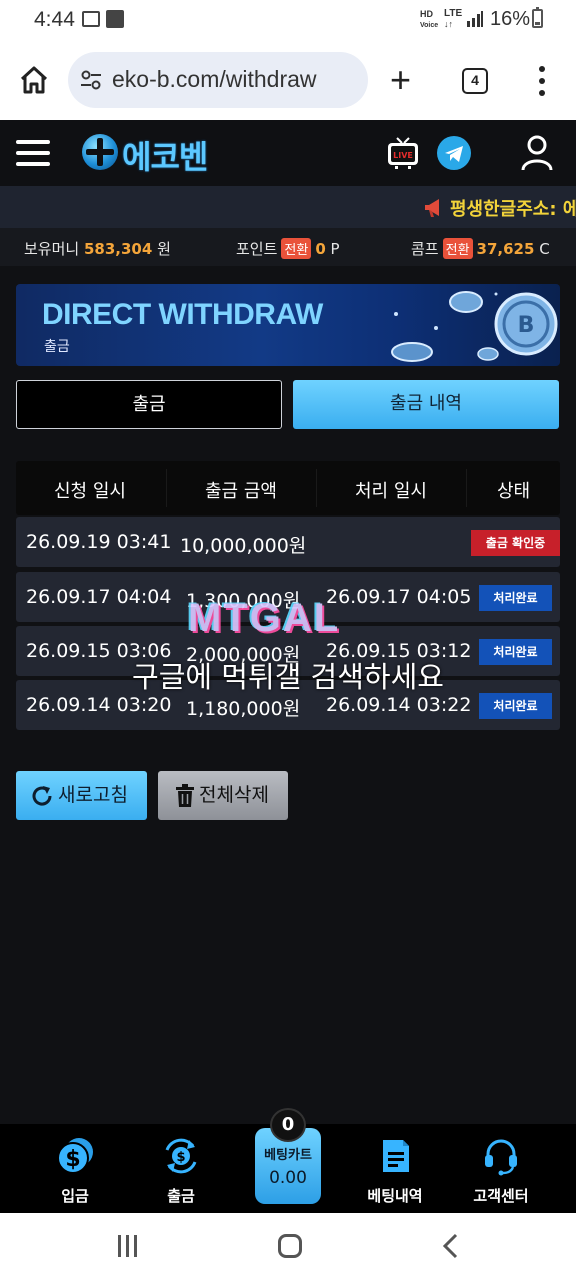 Image resolution: width=576 pixels, height=1280 pixels. Describe the element at coordinates (474, 326) in the screenshot. I see `coins-illustration-icon: B` at that location.